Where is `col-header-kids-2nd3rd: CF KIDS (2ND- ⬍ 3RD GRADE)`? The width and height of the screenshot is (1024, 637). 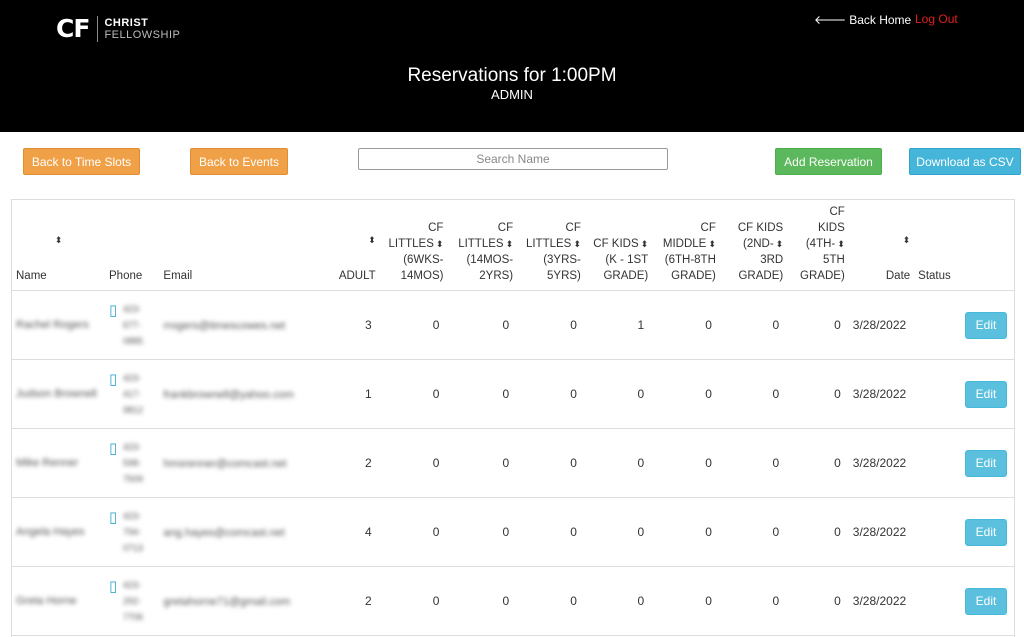
col-header-kids-2nd3rd: CF KIDS (2ND- ⬍ 3RD GRADE) is located at coordinates (753, 245).